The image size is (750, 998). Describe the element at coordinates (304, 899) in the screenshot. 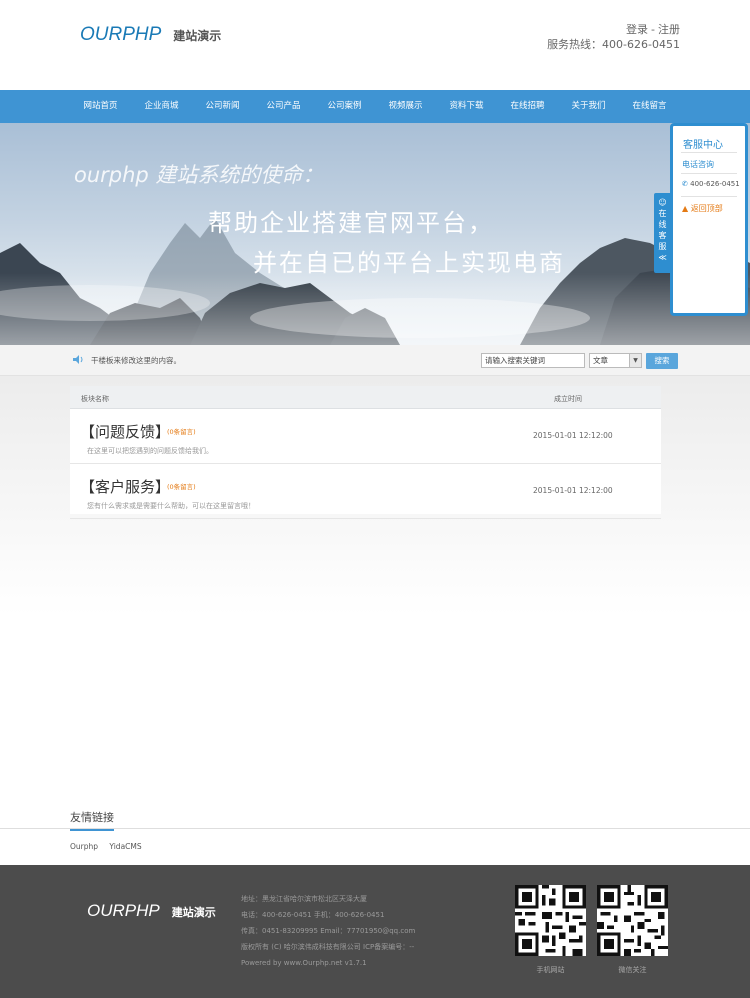

I see `footer-address: 地址：黑龙江省哈尔滨市松北区天泽大厦` at that location.